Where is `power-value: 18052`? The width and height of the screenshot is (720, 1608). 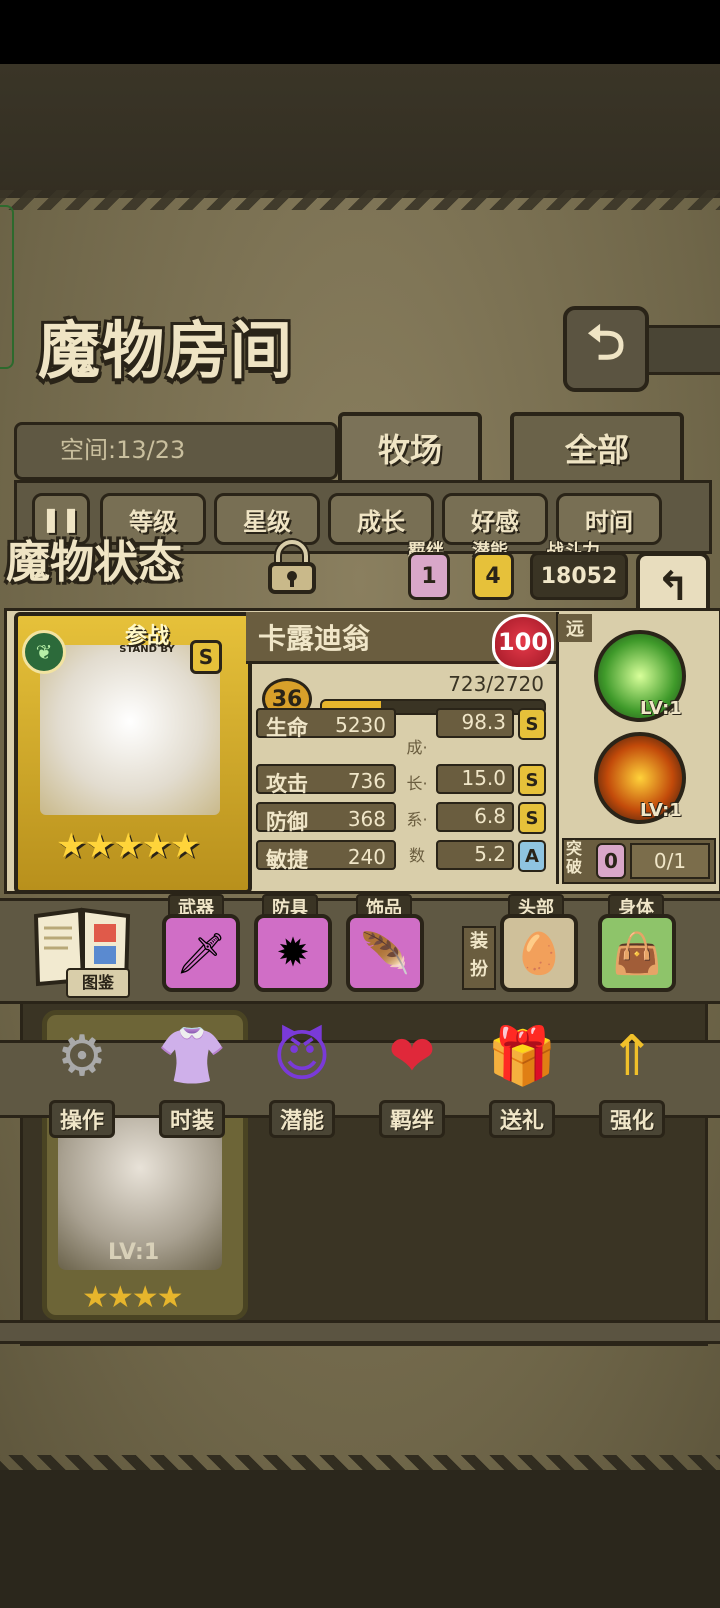
power-value: 18052 is located at coordinates (579, 576).